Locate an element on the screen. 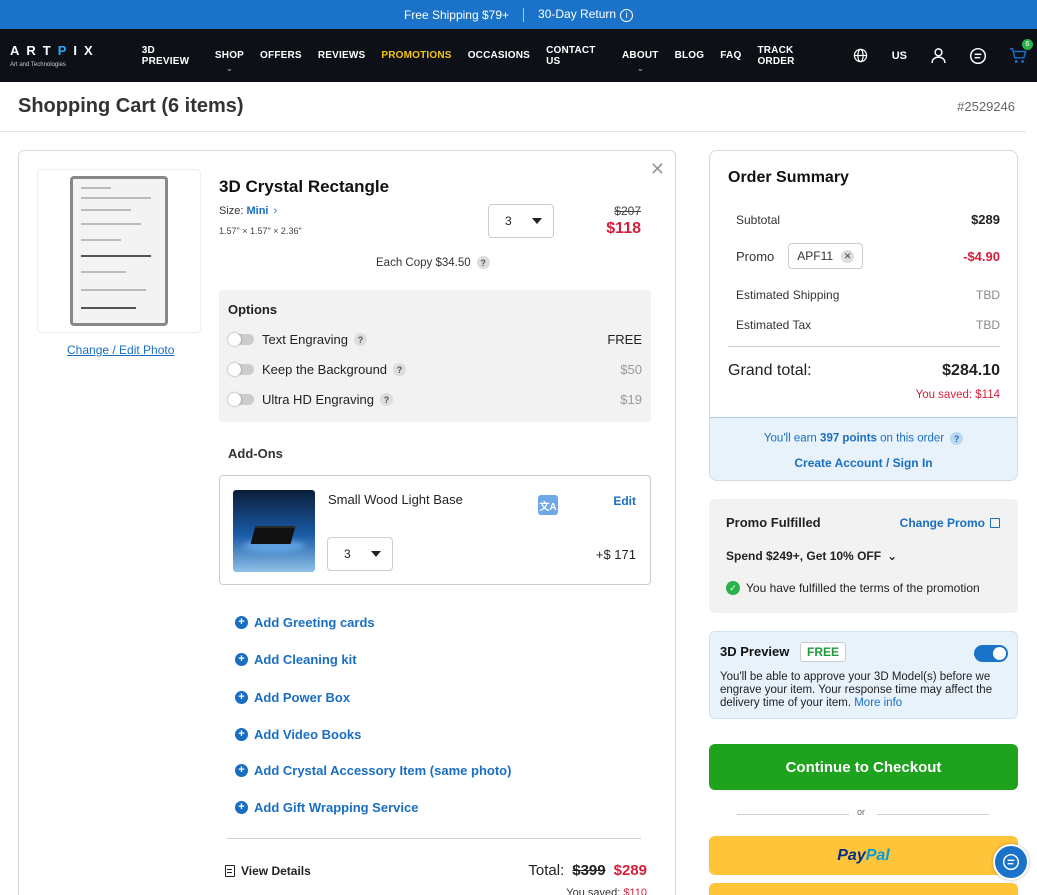 Image resolution: width=1037 pixels, height=895 pixels. nav-item-occasions: OCCASIONS is located at coordinates (499, 55).